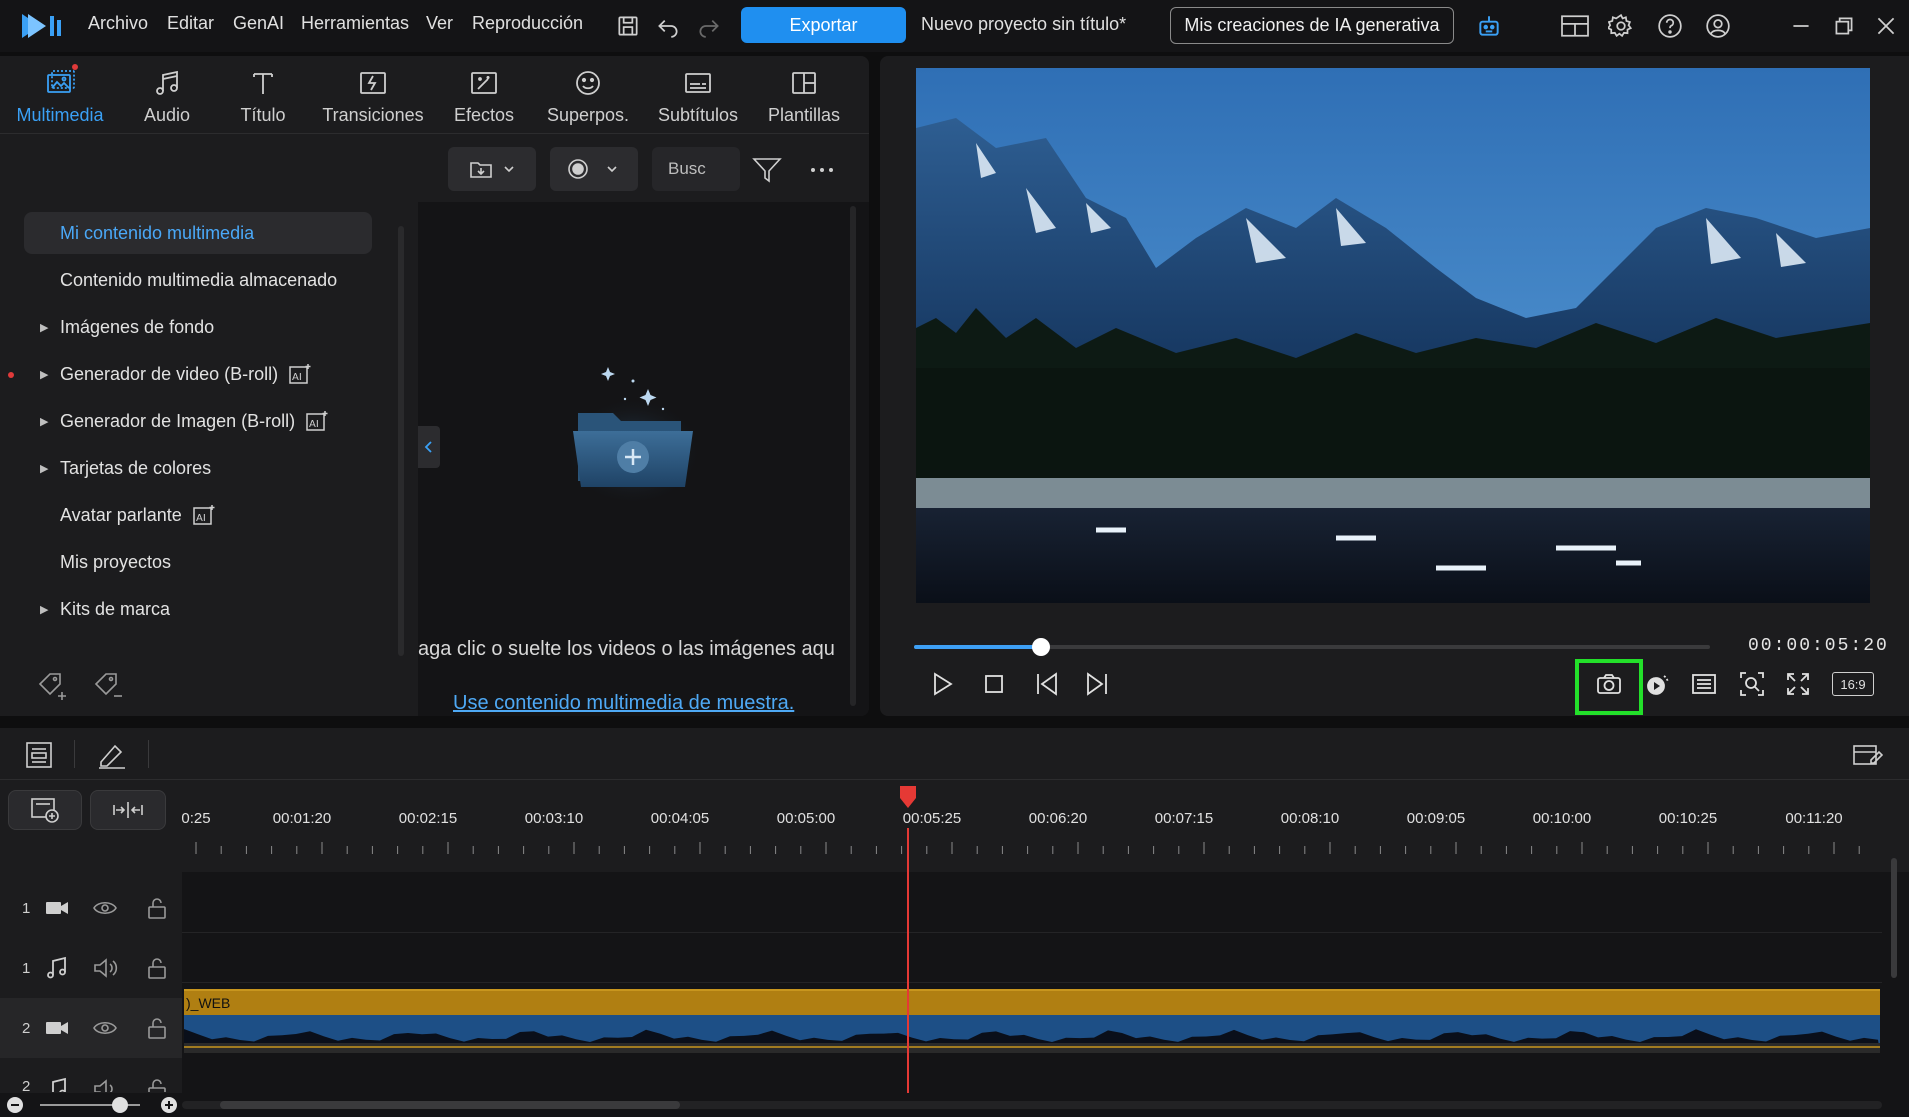 The width and height of the screenshot is (1909, 1117). What do you see at coordinates (1032, 1025) in the screenshot?
I see `timeline-video-clip: )_WEB` at bounding box center [1032, 1025].